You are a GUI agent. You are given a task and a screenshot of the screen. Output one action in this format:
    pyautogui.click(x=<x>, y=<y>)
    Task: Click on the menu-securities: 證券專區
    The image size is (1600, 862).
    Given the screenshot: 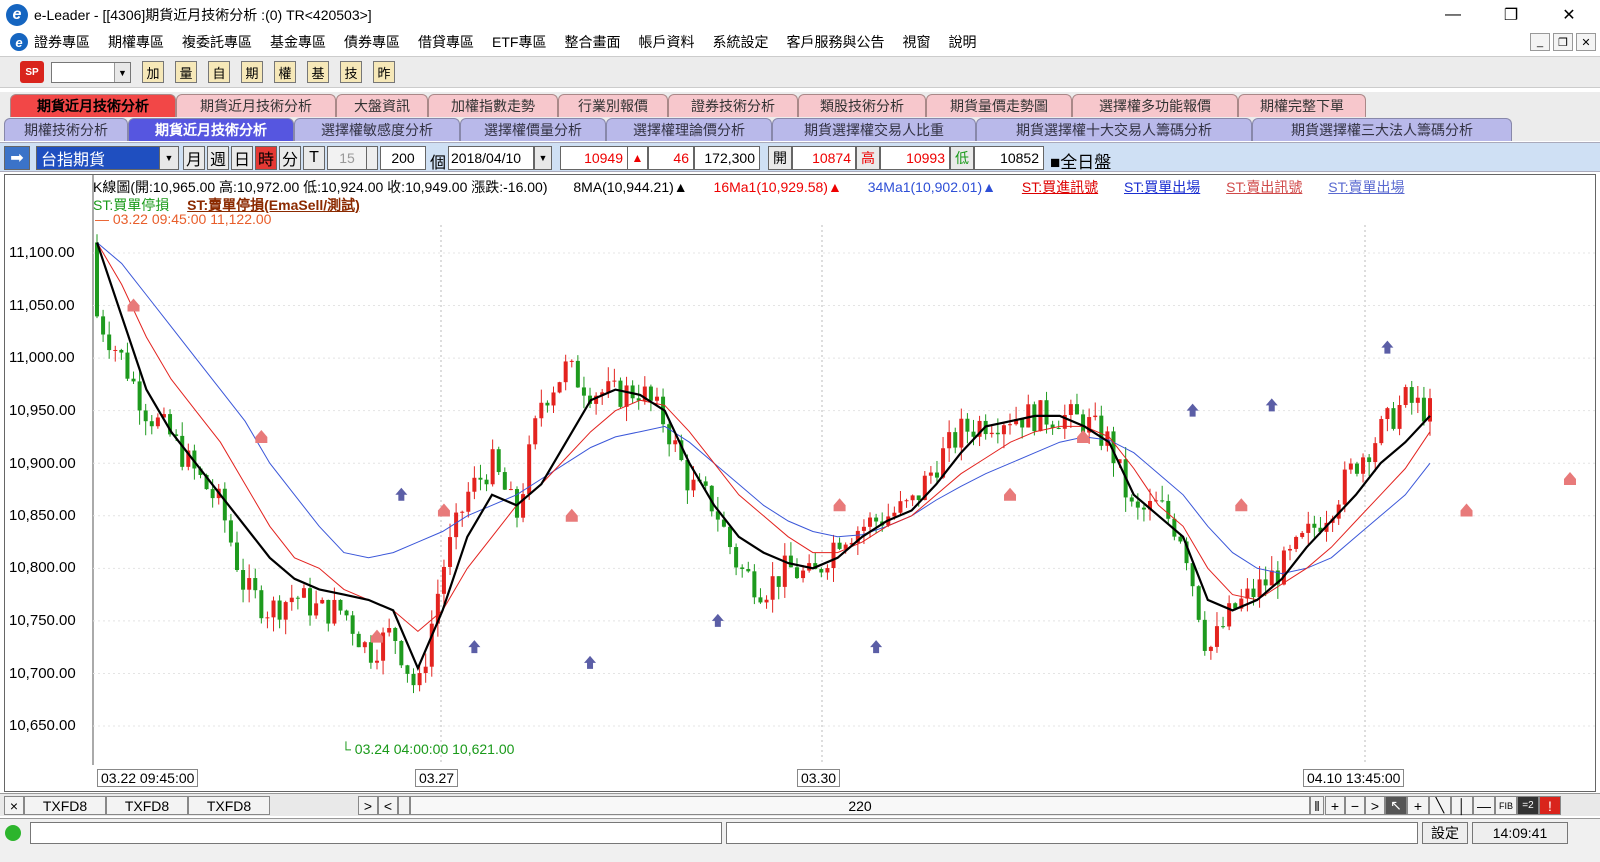 What is the action you would take?
    pyautogui.click(x=62, y=42)
    